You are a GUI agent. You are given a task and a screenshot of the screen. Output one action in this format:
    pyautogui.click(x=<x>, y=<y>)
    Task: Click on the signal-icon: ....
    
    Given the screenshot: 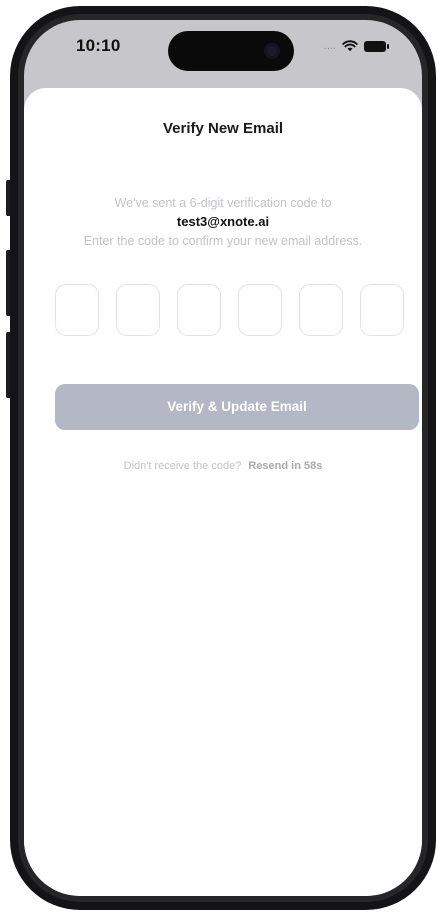 What is the action you would take?
    pyautogui.click(x=329, y=45)
    